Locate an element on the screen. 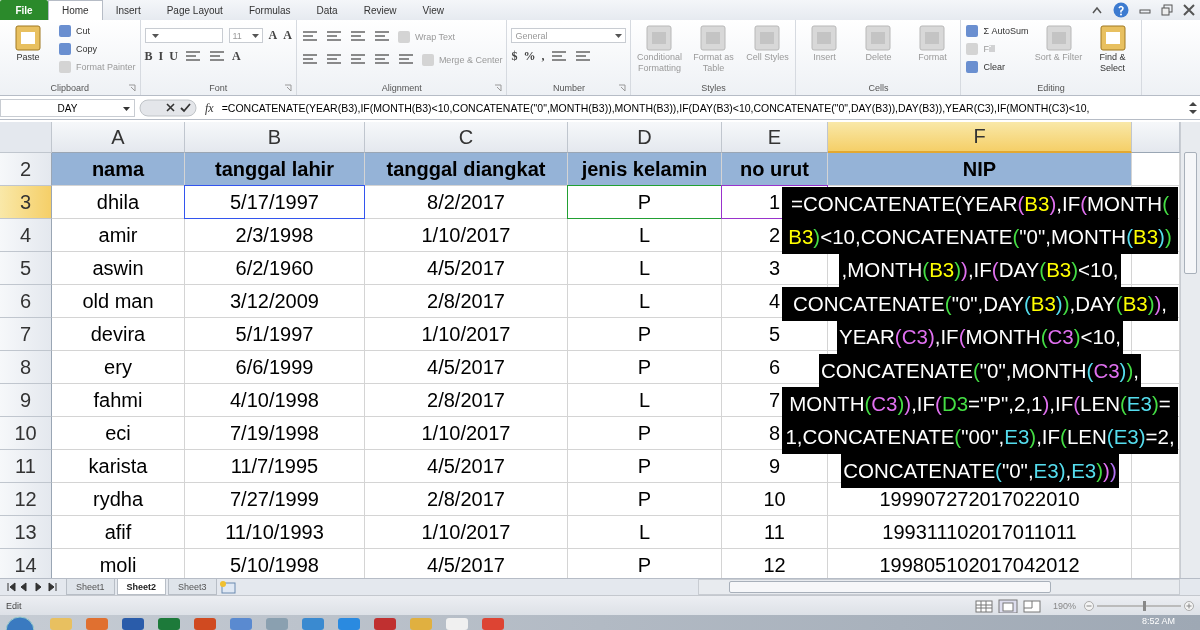 The image size is (1200, 630). sheet-tab: Sheet3 is located at coordinates (192, 587).